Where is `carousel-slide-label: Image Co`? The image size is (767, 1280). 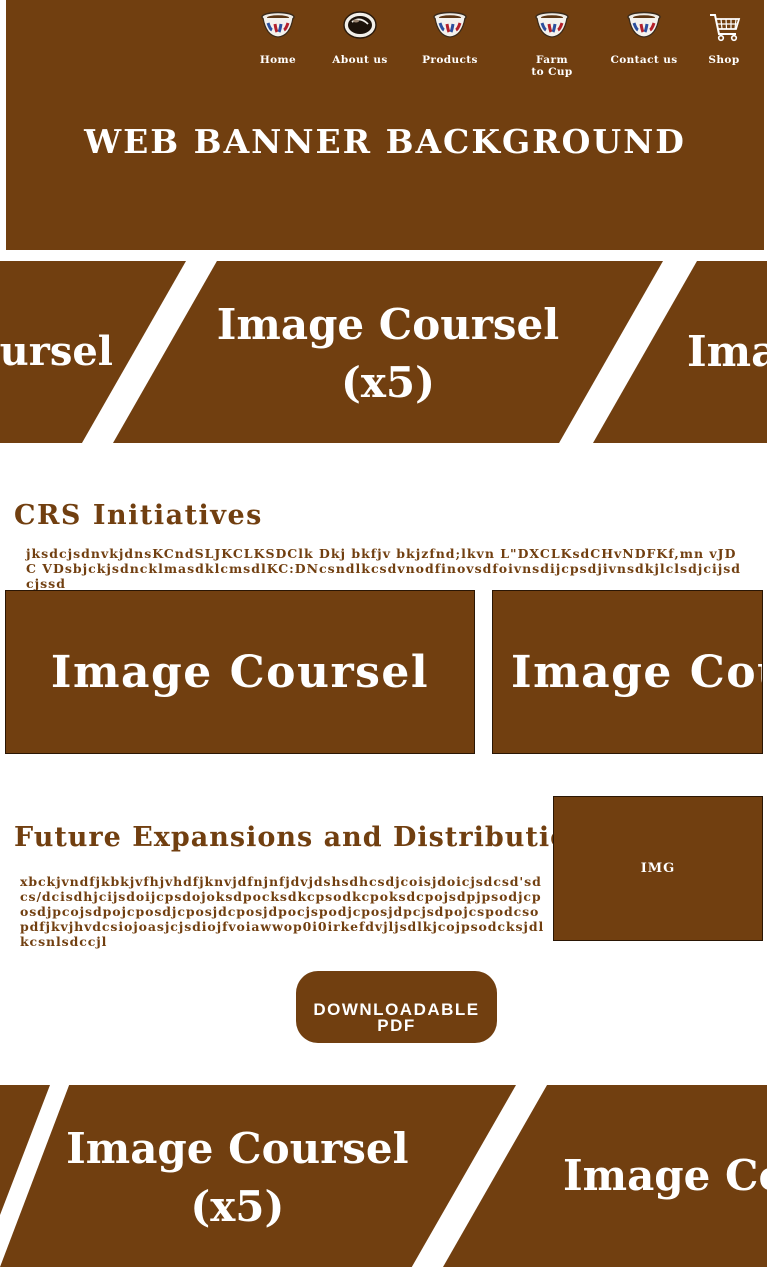 carousel-slide-label: Image Co is located at coordinates (665, 1175).